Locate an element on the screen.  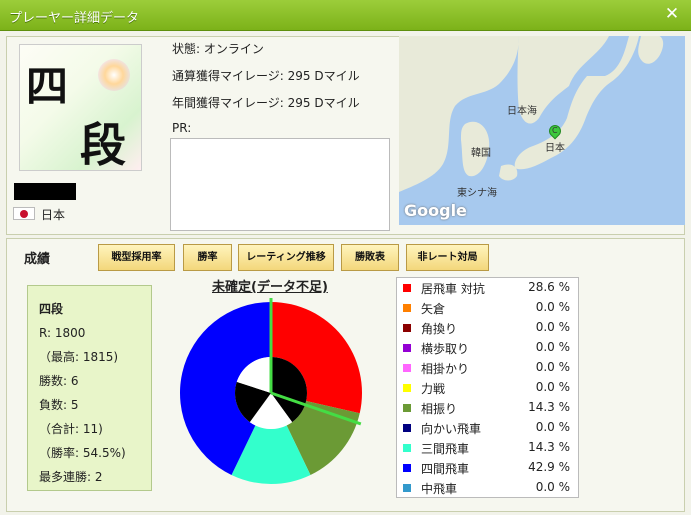
close-icon: ✕ is located at coordinates (672, 14).